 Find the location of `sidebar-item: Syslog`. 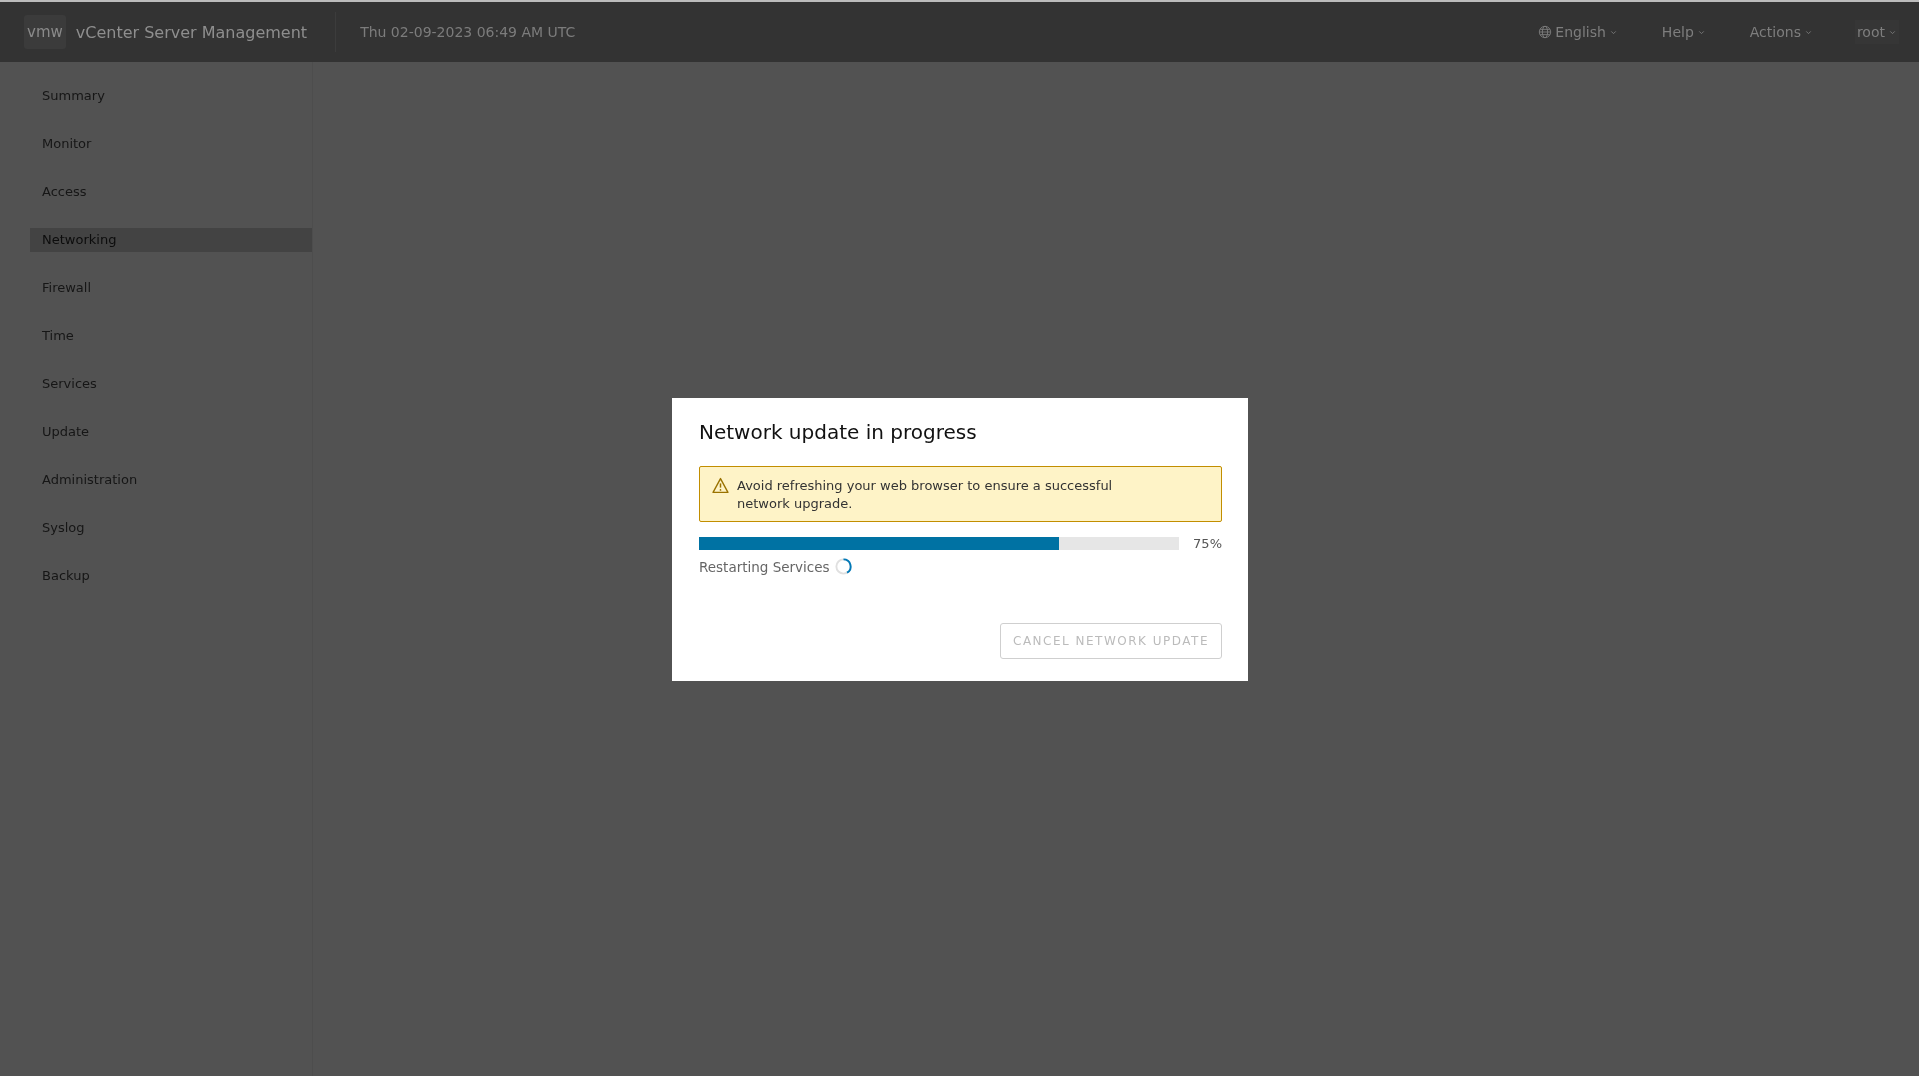

sidebar-item: Syslog is located at coordinates (171, 528).